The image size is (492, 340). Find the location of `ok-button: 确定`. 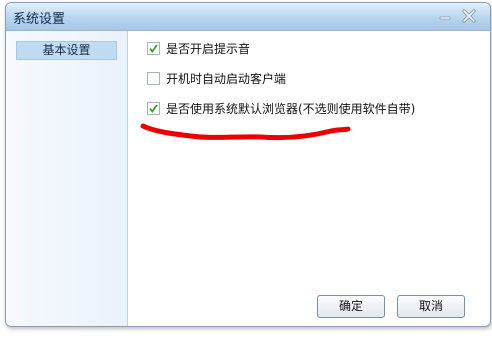

ok-button: 确定 is located at coordinates (351, 306).